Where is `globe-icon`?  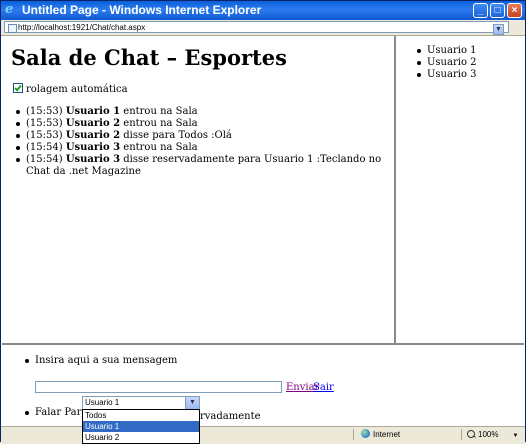
globe-icon is located at coordinates (365, 433).